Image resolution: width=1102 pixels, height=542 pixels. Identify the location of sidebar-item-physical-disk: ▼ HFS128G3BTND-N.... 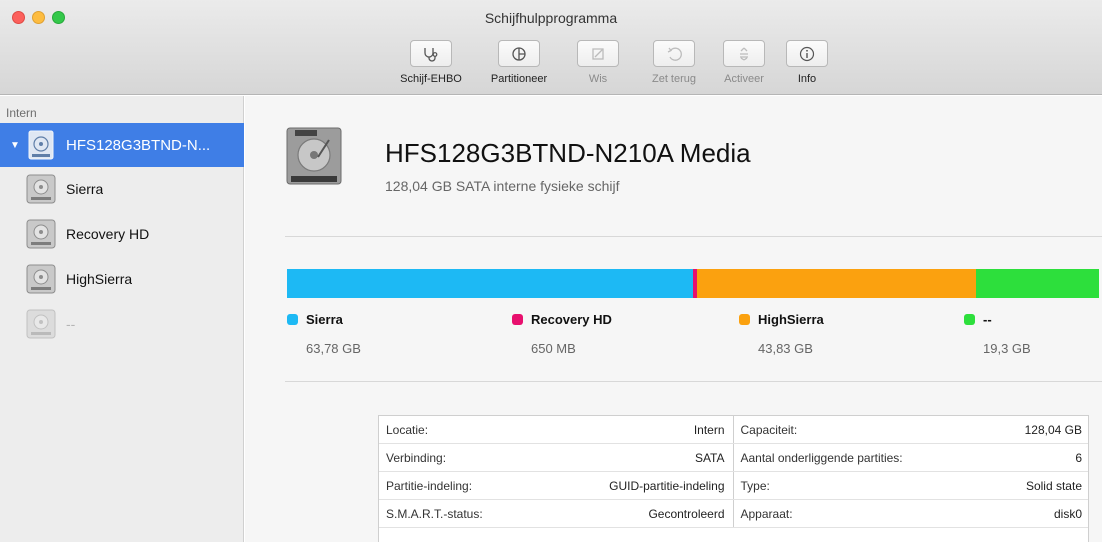
(122, 145).